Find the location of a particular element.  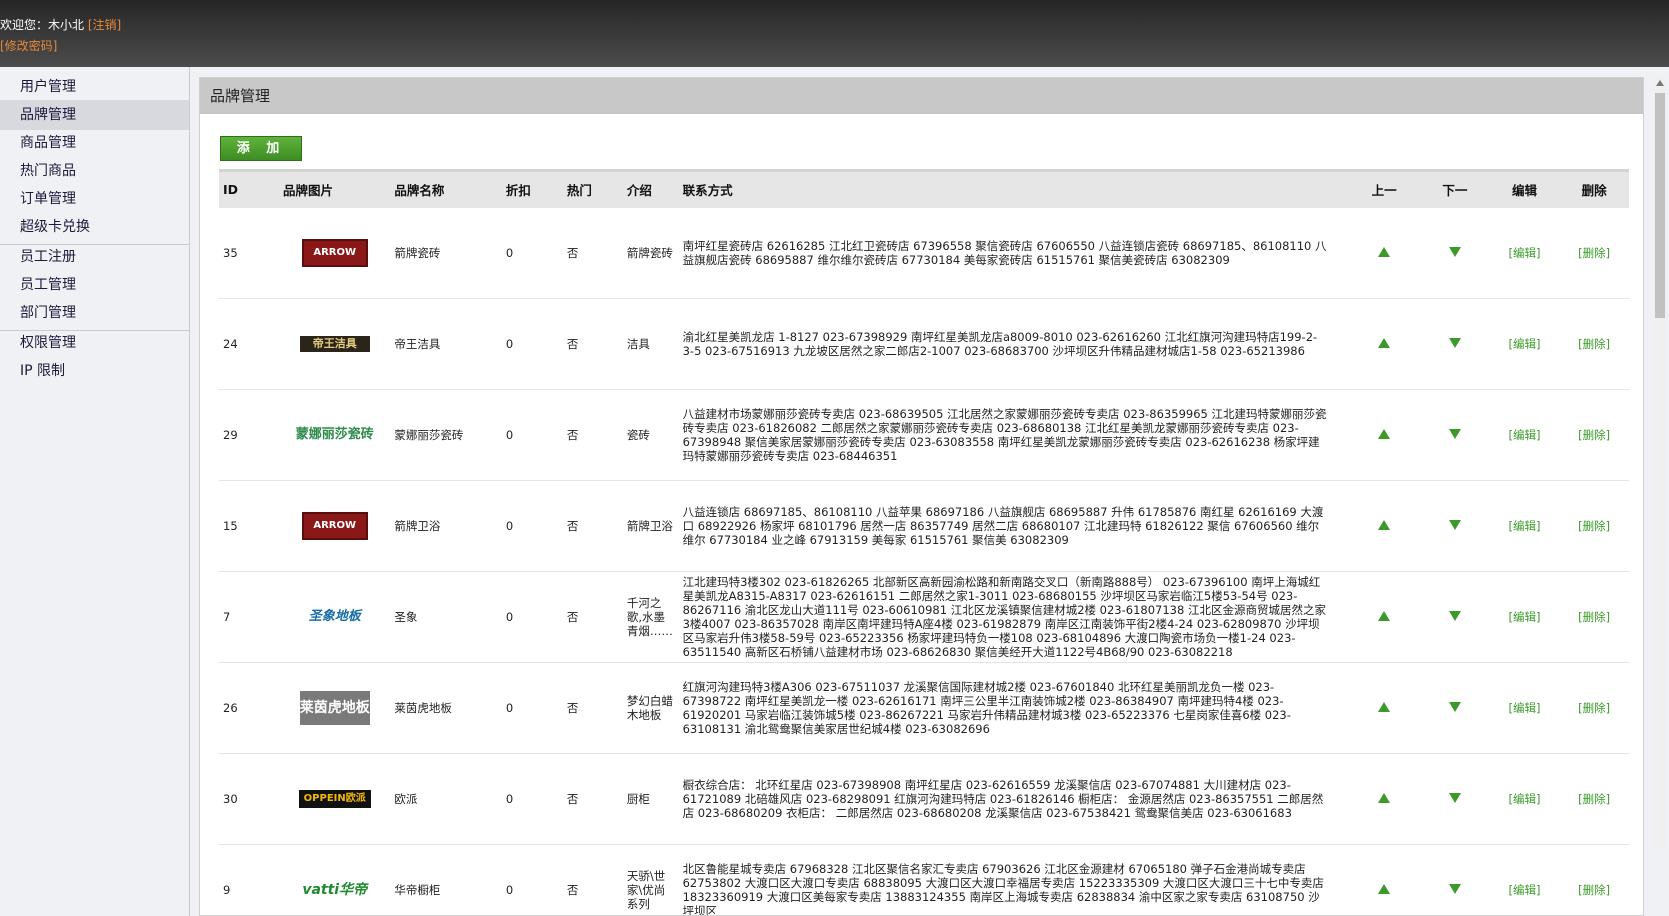

sidebar-item-permissions: 权限管理 is located at coordinates (94, 343).